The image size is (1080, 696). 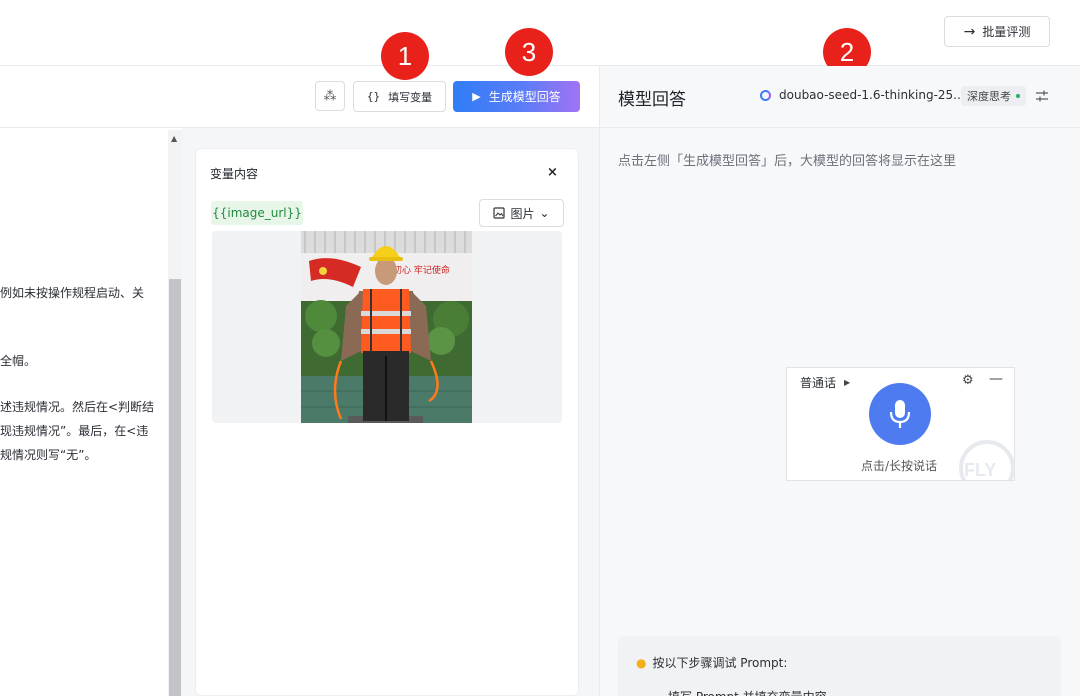 What do you see at coordinates (720, 663) in the screenshot?
I see `tips-title-label: 按以下步骤调试 Prompt:` at bounding box center [720, 663].